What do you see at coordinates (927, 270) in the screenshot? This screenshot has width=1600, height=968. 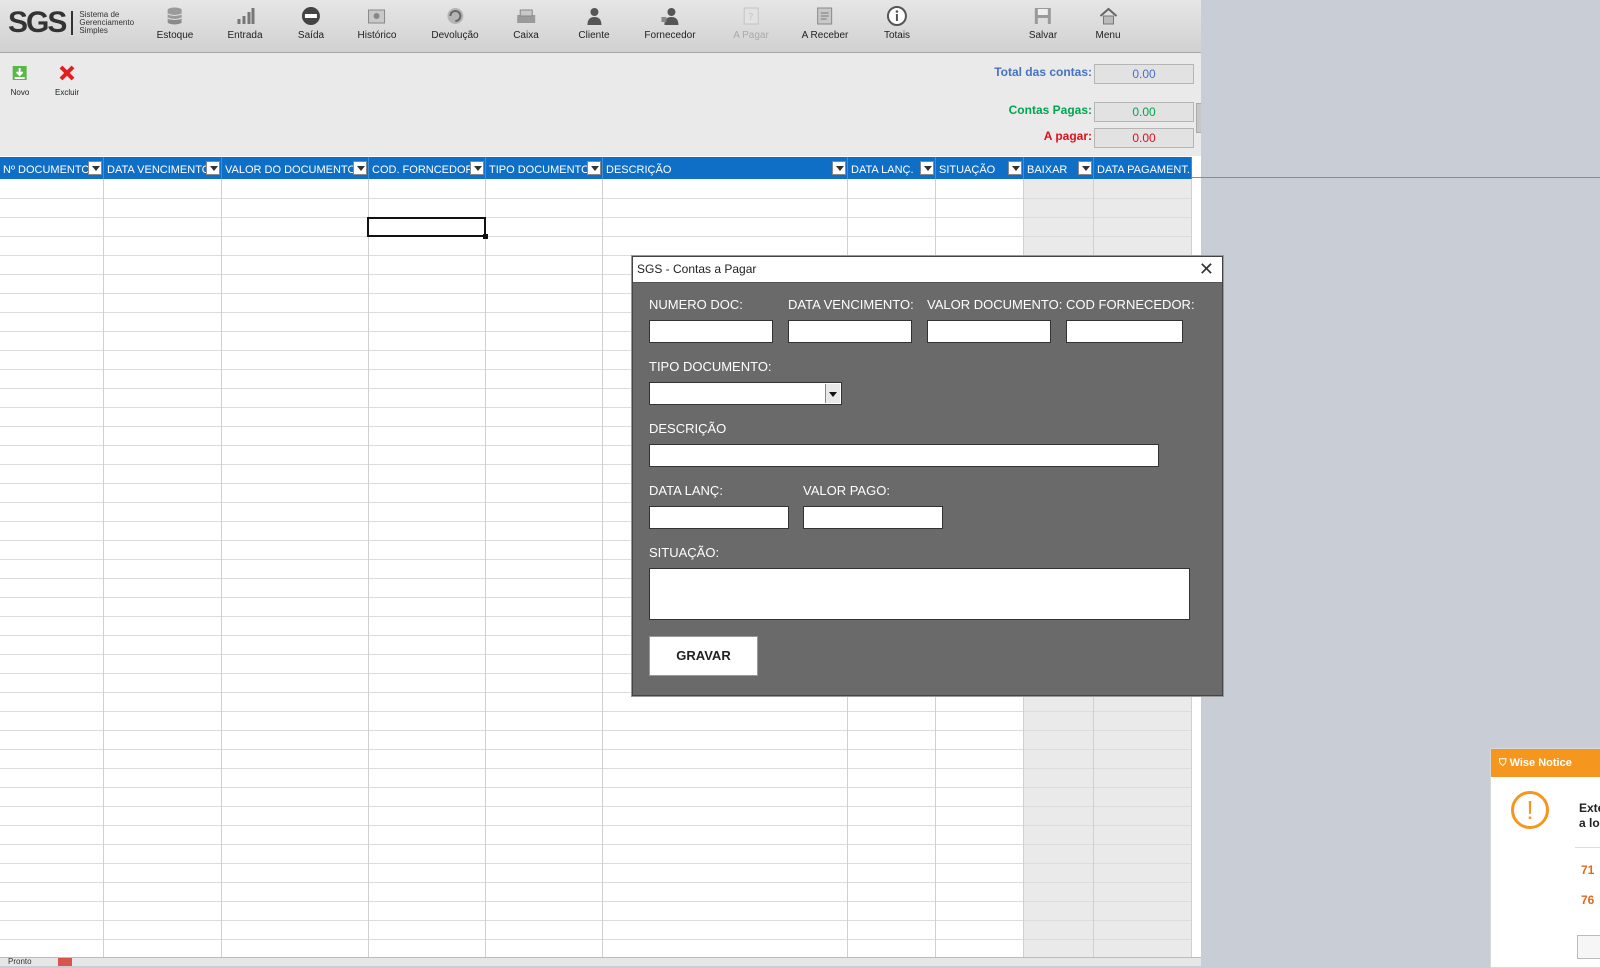 I see `dialog-titlebar: SGS - Contas a Pagar ✕` at bounding box center [927, 270].